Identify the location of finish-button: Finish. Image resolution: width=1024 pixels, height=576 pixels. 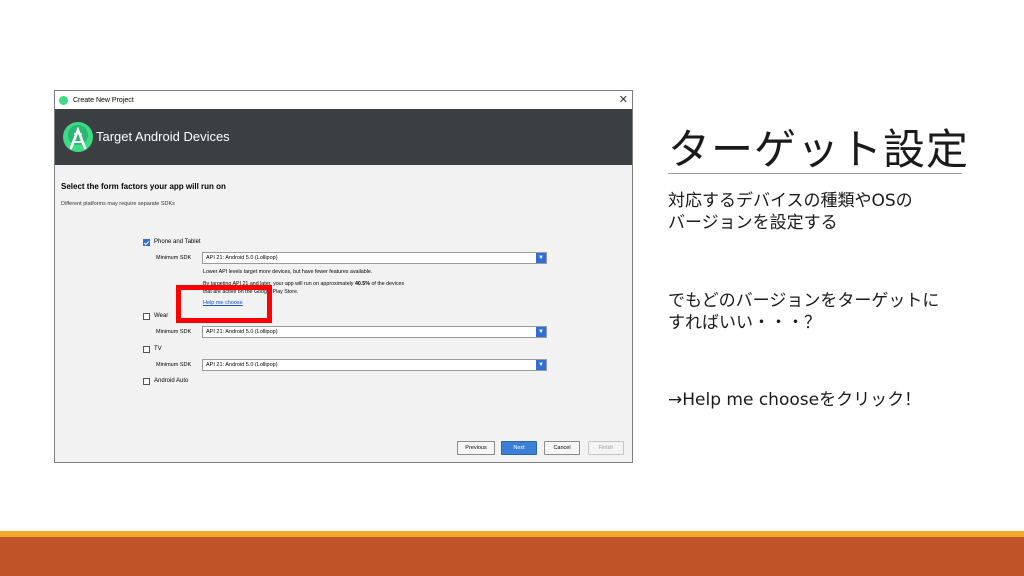
(606, 448).